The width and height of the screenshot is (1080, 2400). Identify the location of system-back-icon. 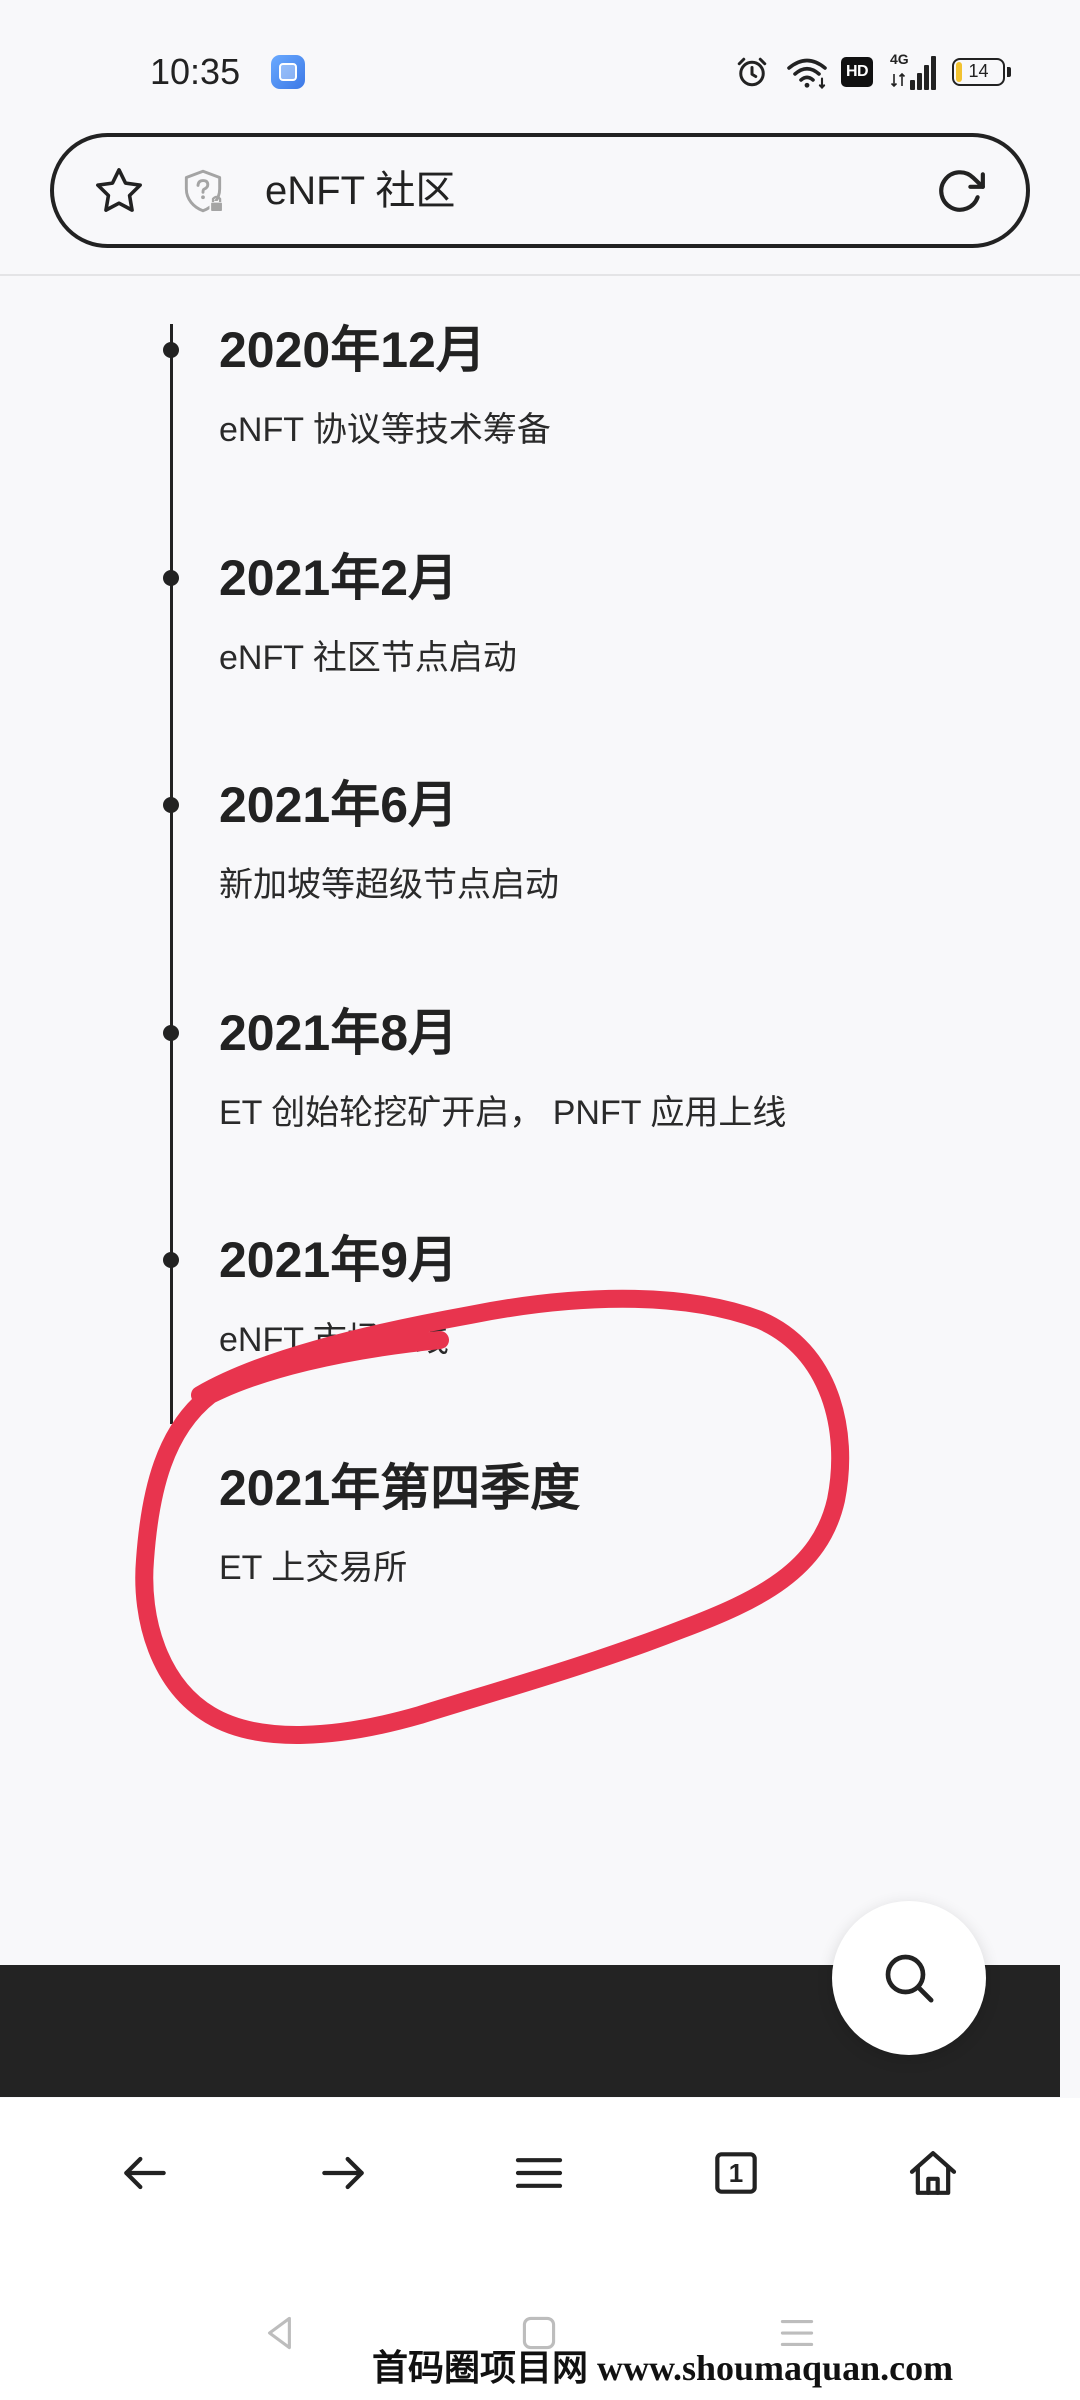
(279, 2333).